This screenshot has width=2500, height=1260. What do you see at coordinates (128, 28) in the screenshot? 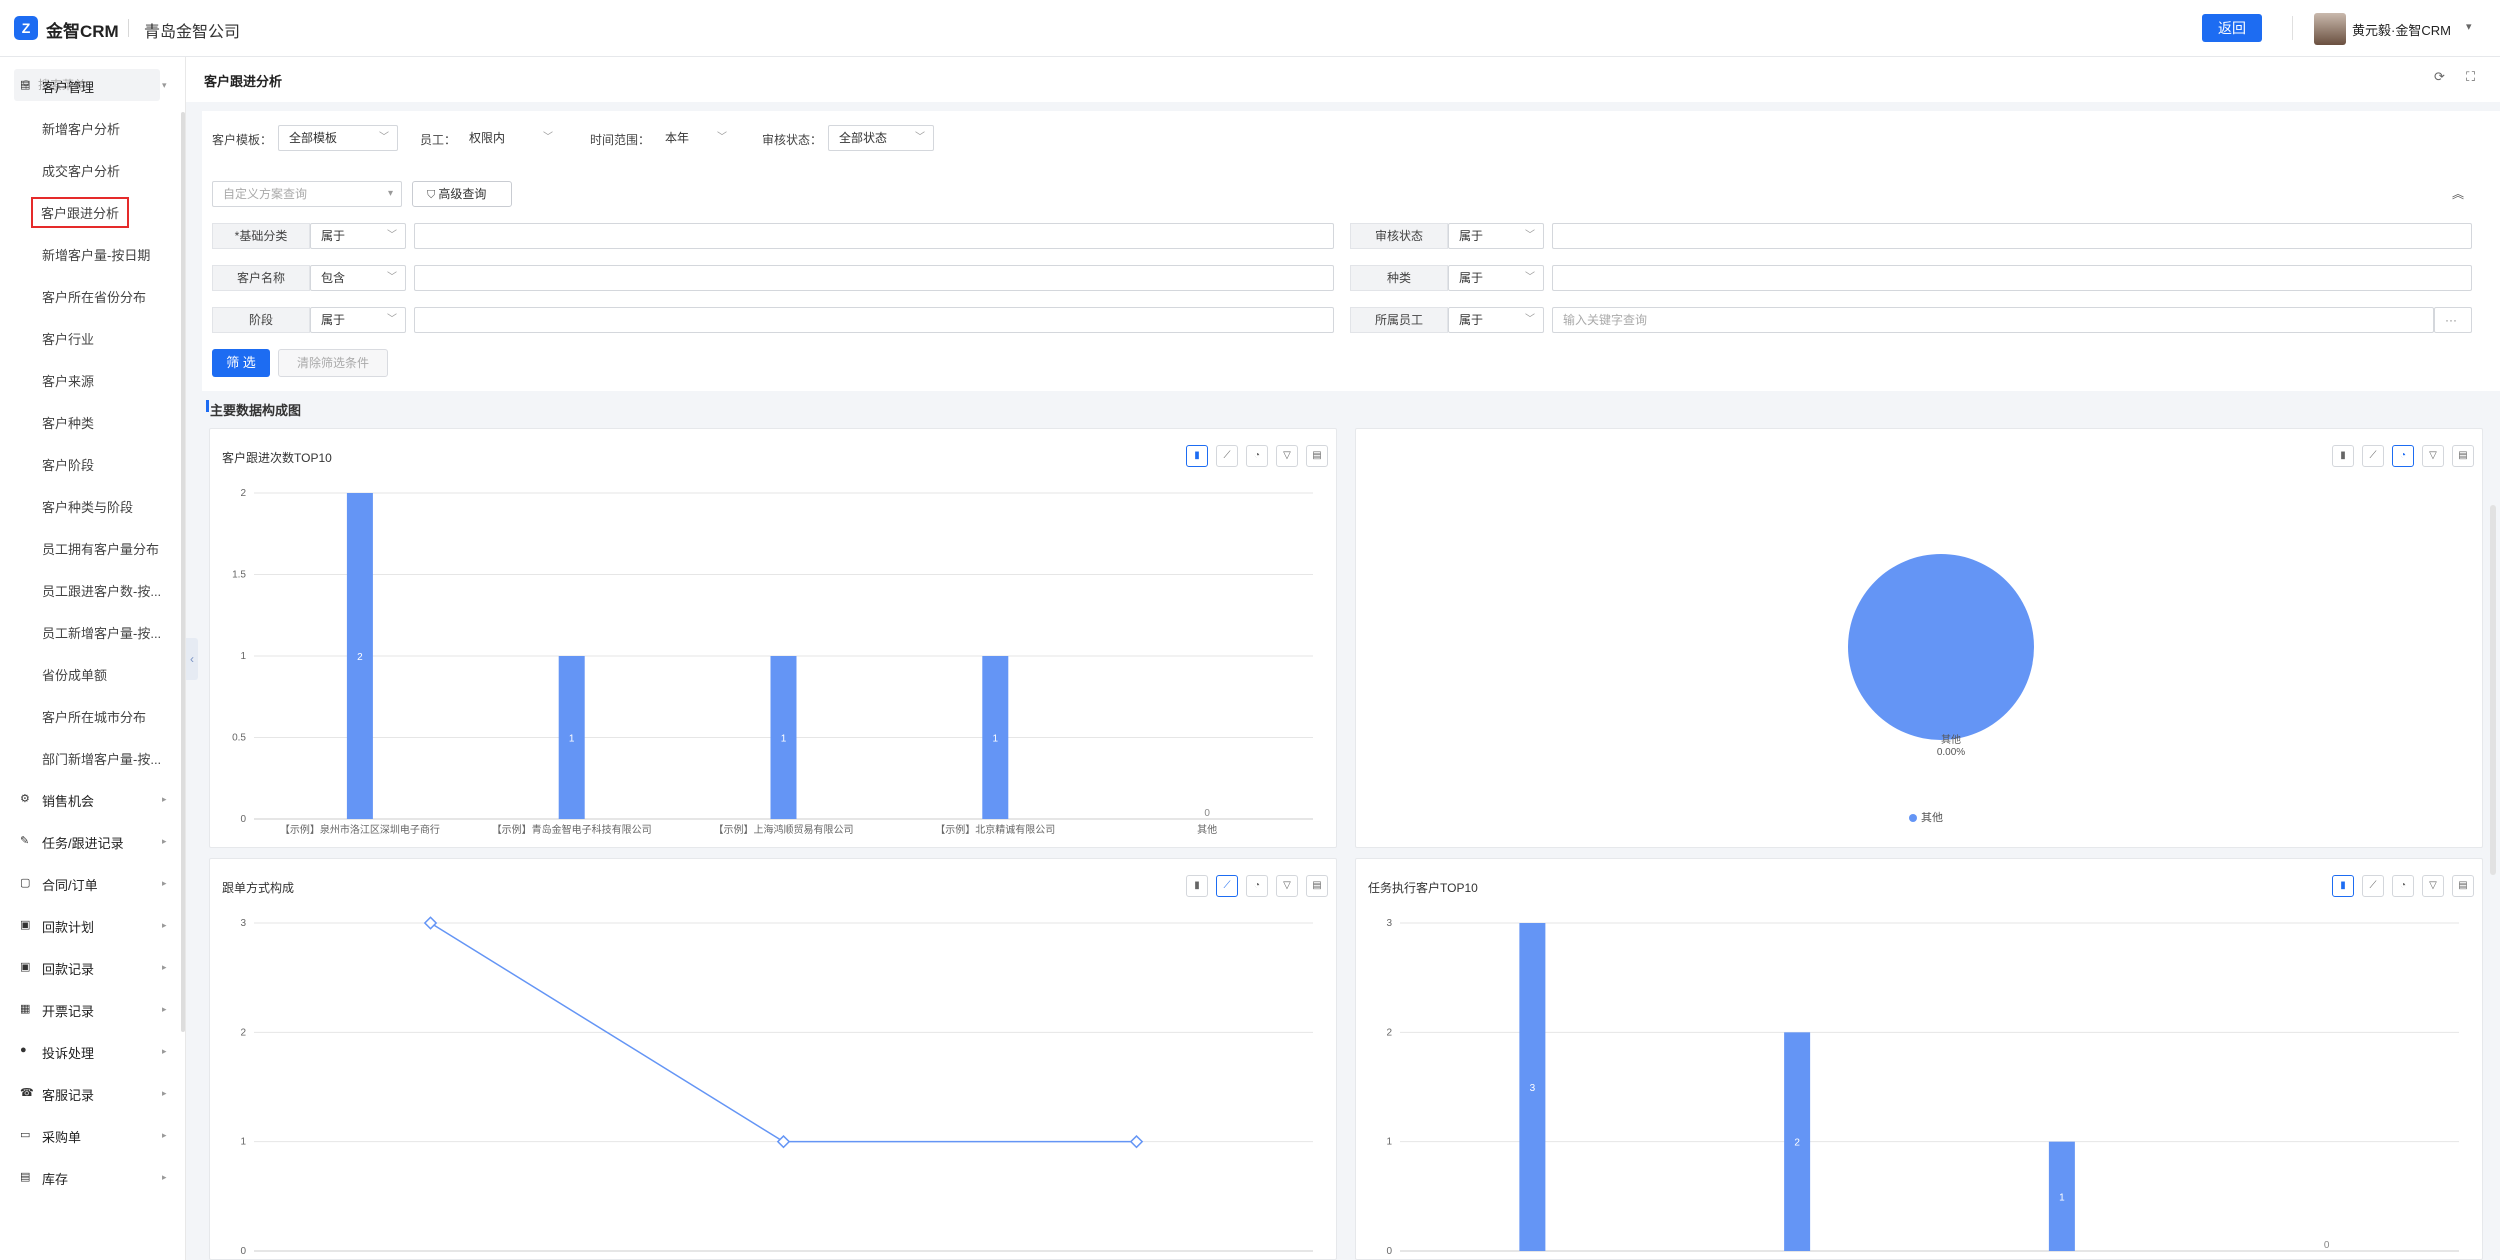
I see `divider` at bounding box center [128, 28].